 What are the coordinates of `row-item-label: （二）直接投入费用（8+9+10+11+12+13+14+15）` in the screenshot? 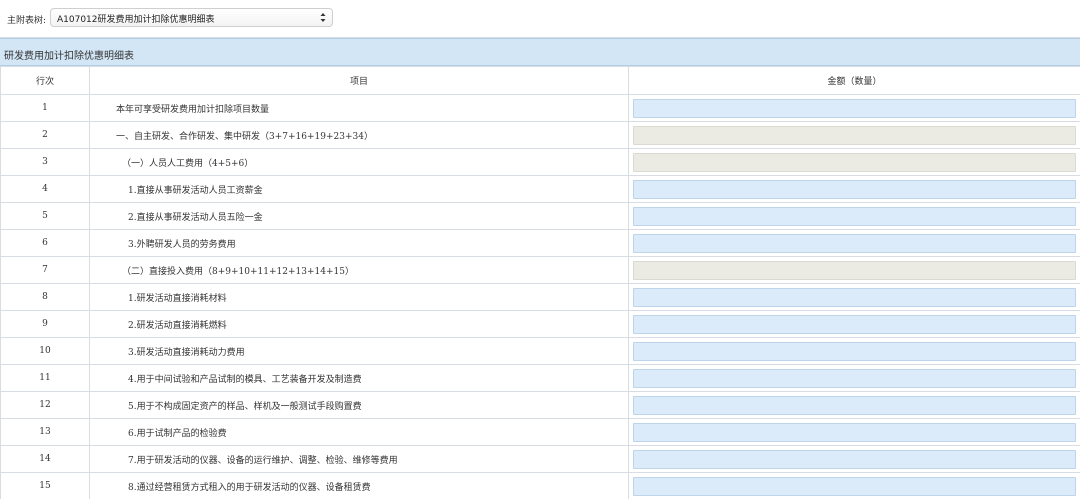 It's located at (238, 271).